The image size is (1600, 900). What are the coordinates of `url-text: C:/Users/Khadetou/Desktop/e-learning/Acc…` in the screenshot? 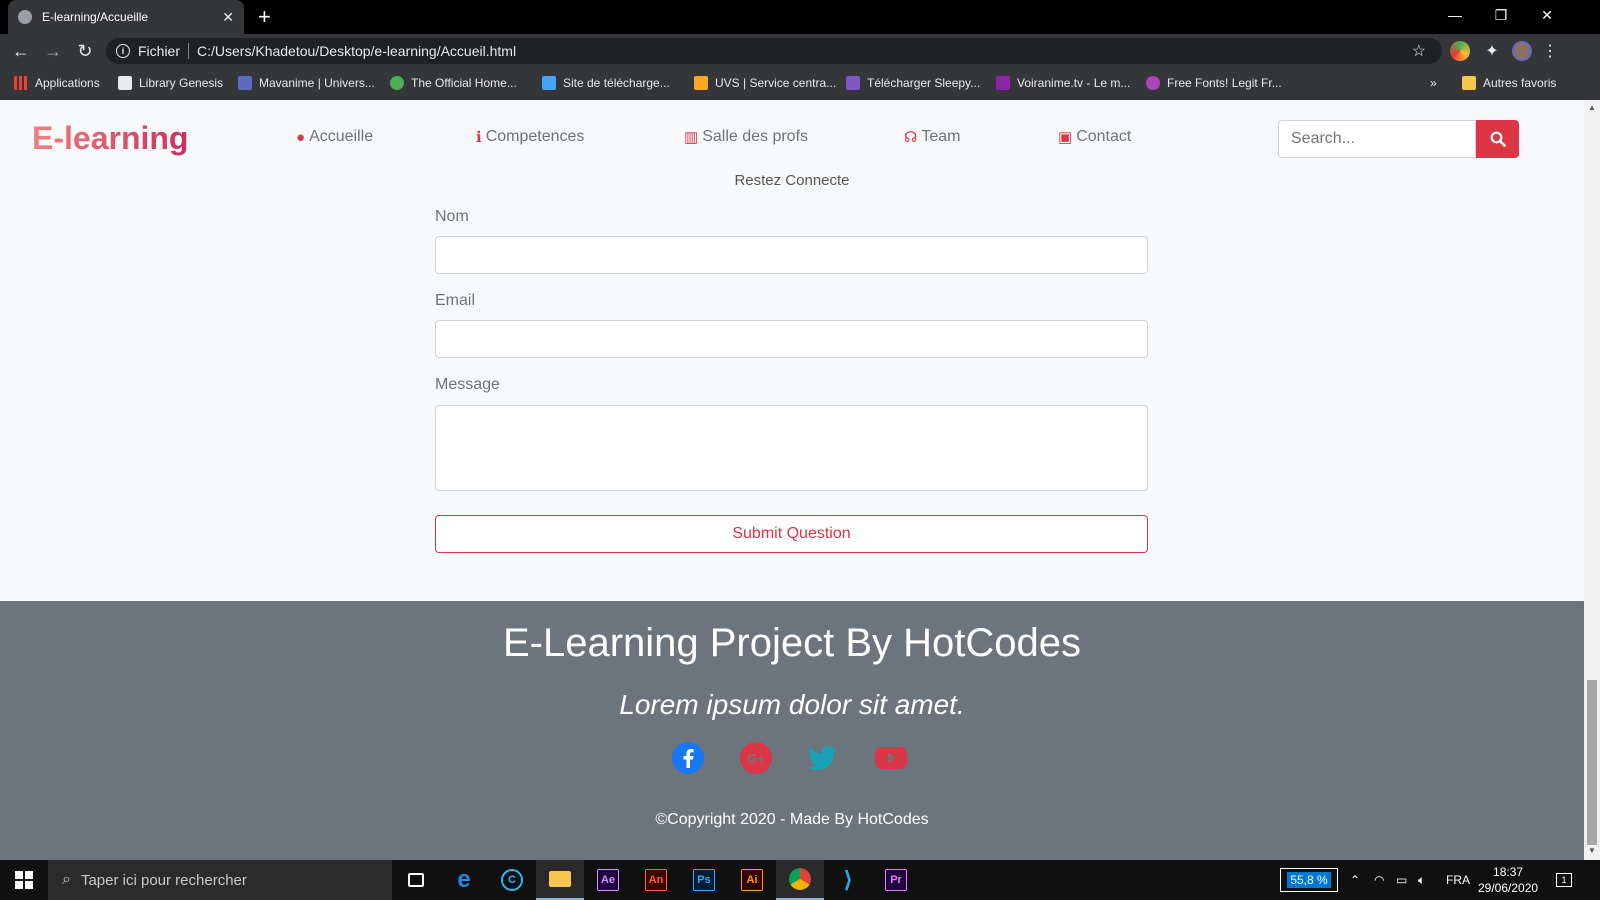 It's located at (357, 51).